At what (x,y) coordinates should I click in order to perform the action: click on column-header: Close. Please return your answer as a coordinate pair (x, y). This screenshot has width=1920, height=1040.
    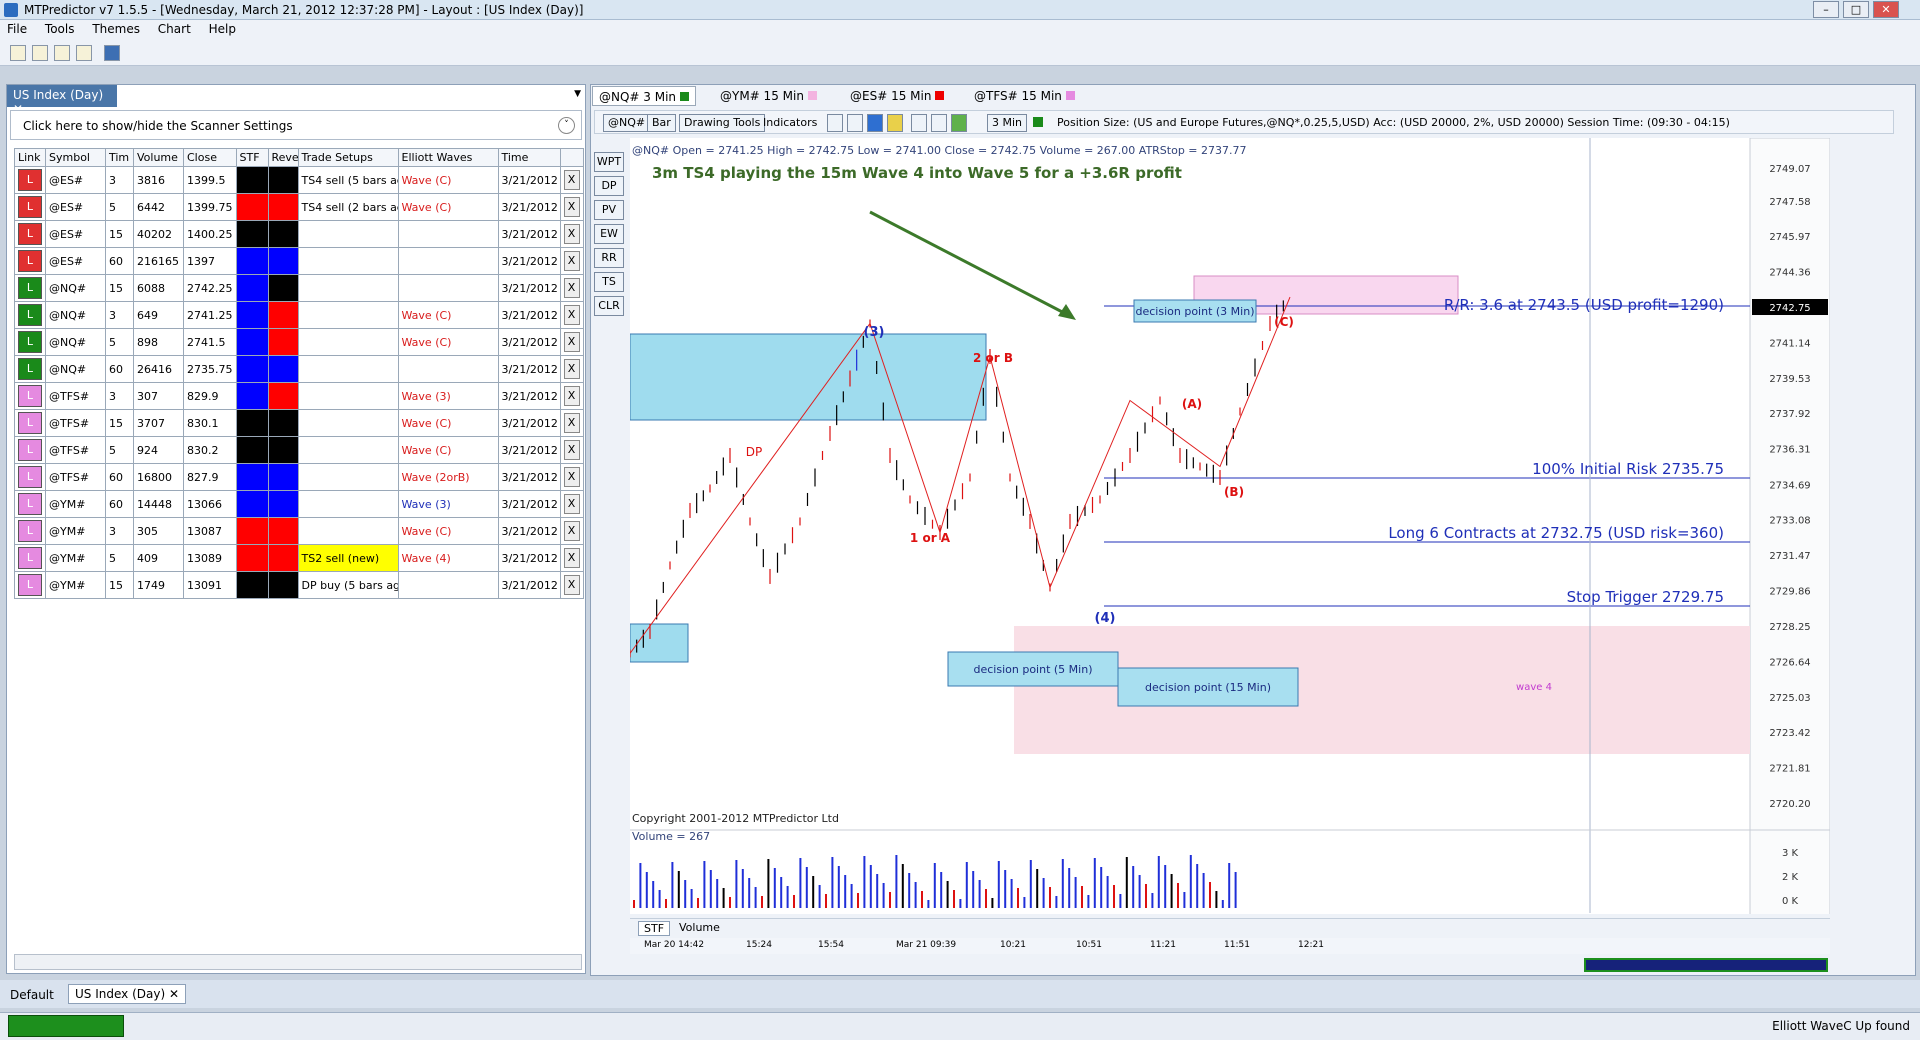
    Looking at the image, I should click on (210, 157).